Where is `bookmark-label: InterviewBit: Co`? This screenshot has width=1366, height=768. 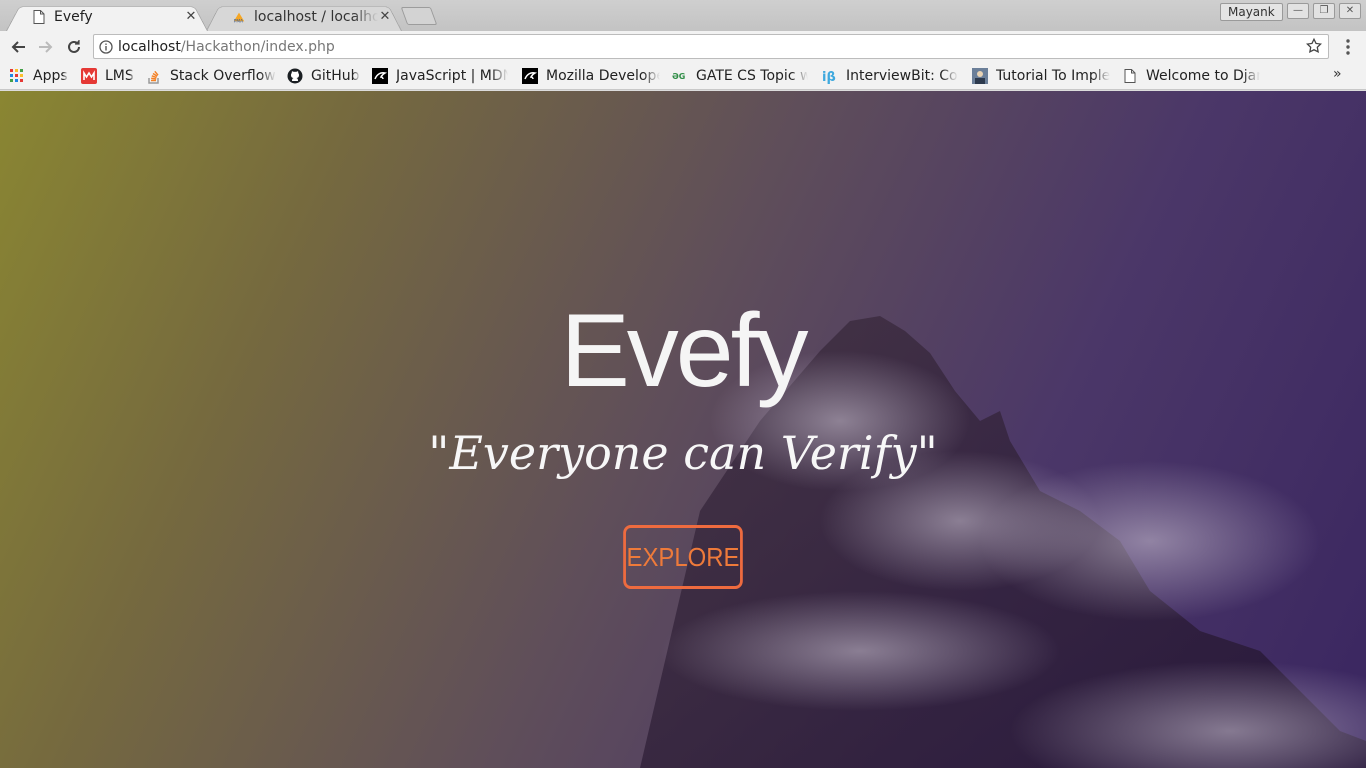 bookmark-label: InterviewBit: Co is located at coordinates (902, 76).